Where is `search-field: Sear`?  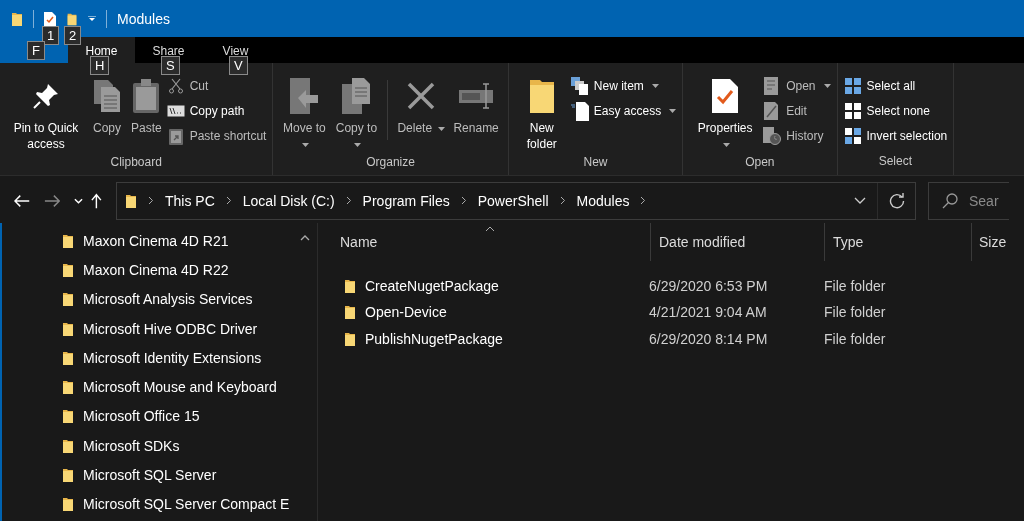
search-field: Sear is located at coordinates (968, 200).